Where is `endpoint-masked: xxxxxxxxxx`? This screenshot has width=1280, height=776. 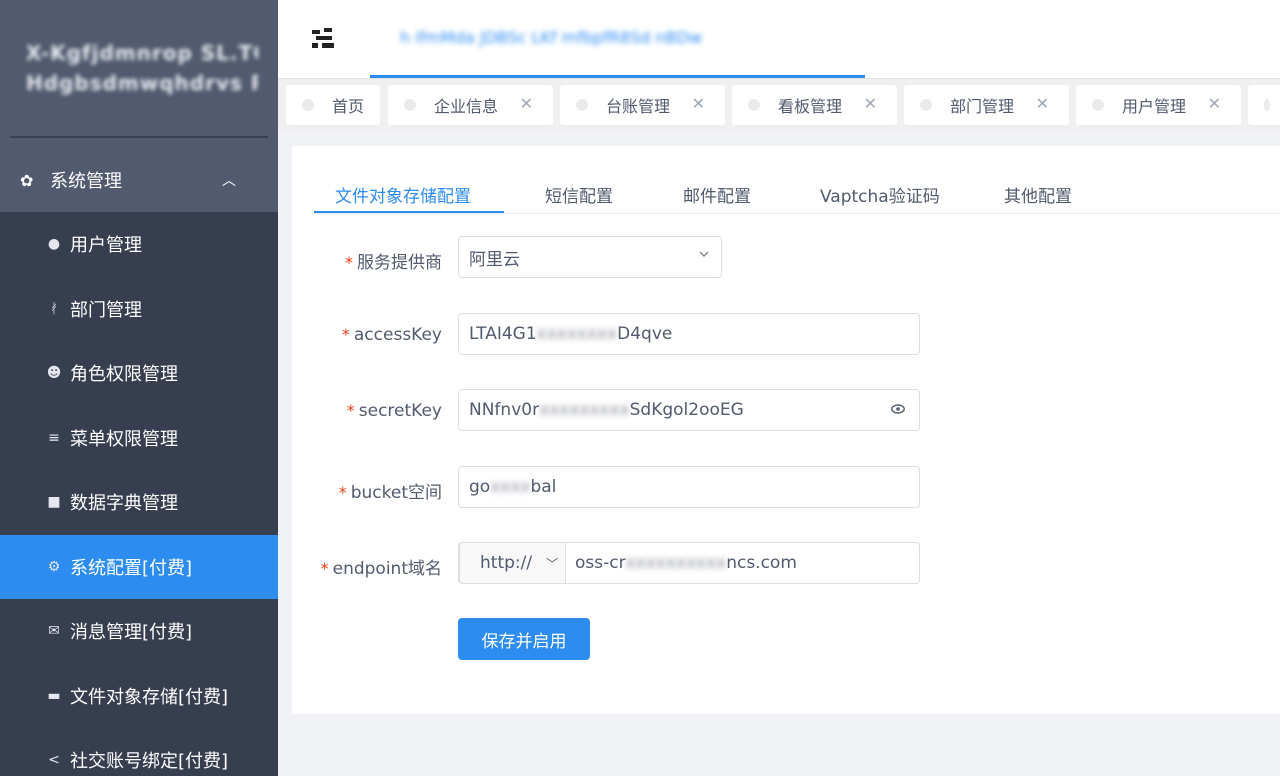 endpoint-masked: xxxxxxxxxx is located at coordinates (676, 563).